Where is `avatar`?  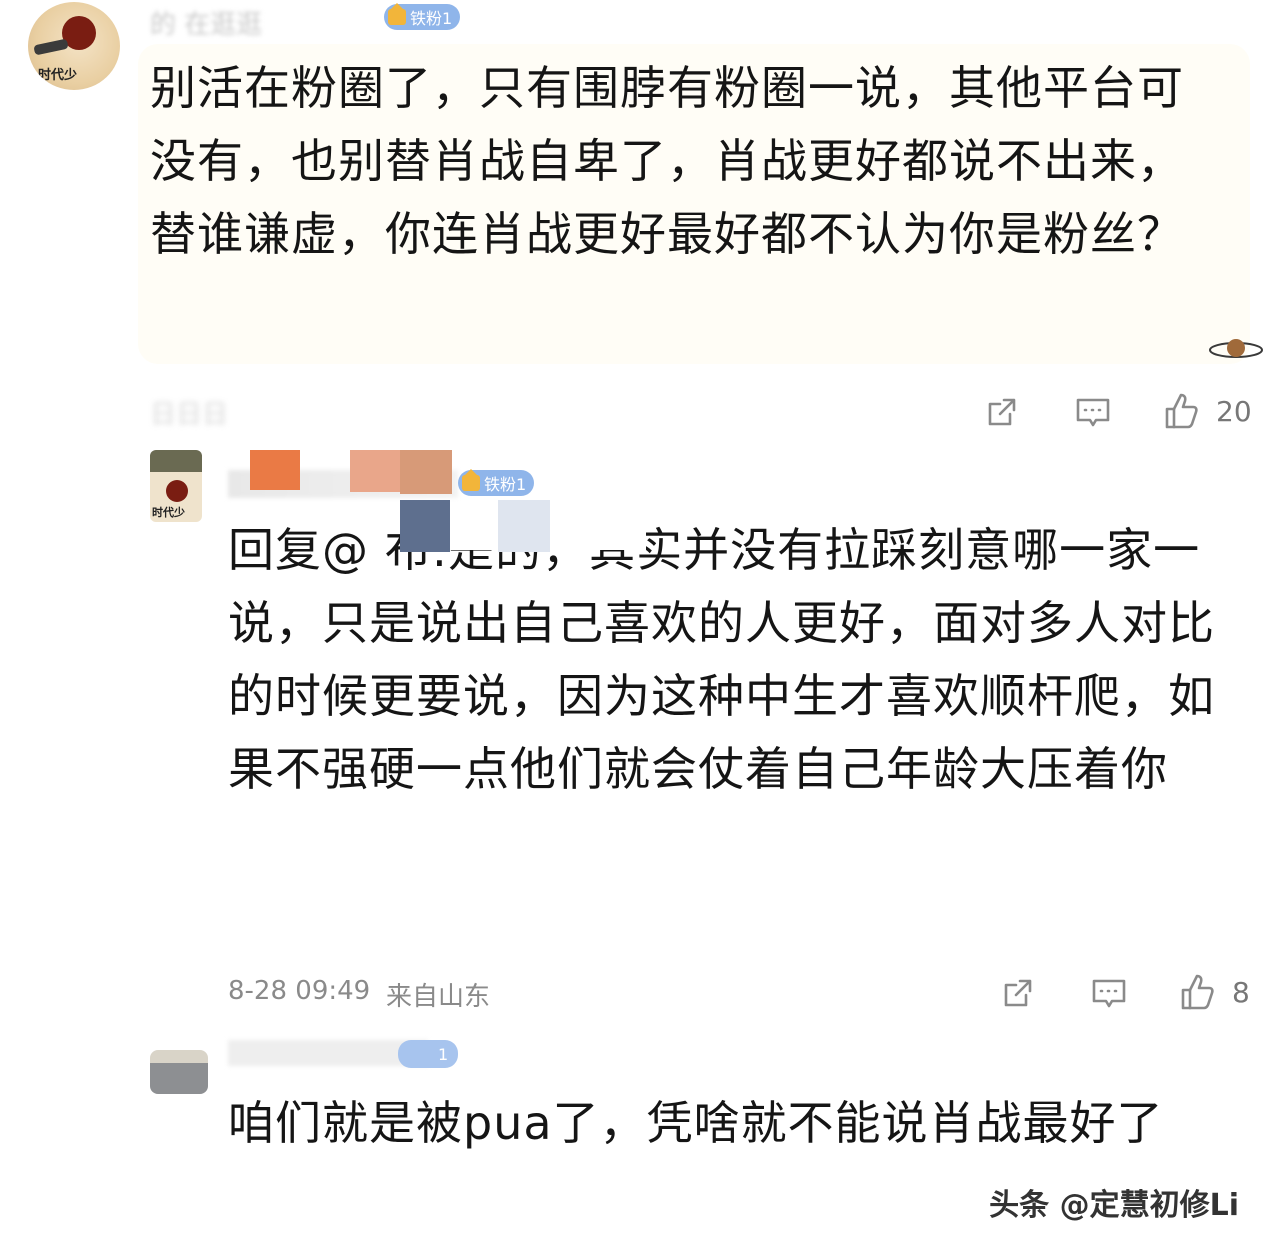 avatar is located at coordinates (179, 1072).